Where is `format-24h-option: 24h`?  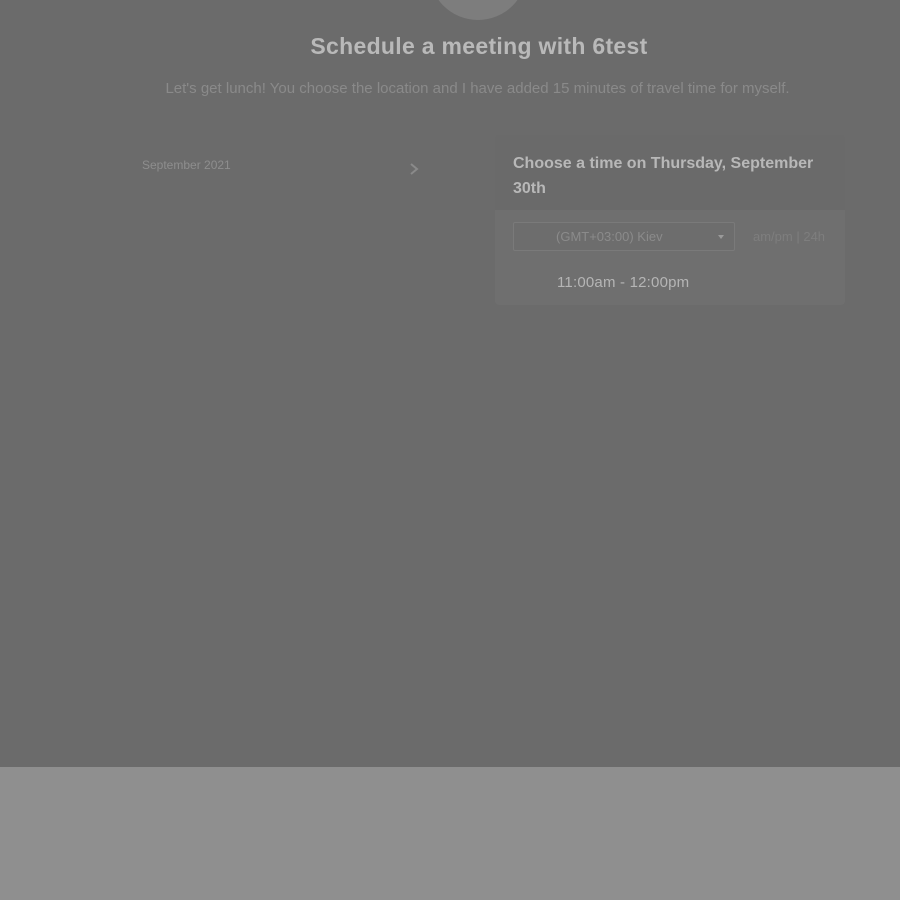
format-24h-option: 24h is located at coordinates (814, 236).